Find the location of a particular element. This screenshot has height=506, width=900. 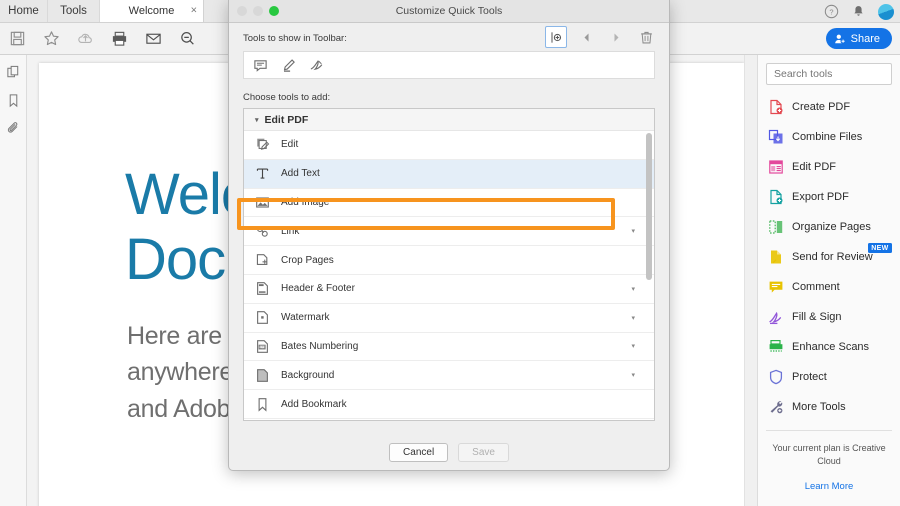

more-tools-icon is located at coordinates (776, 407).